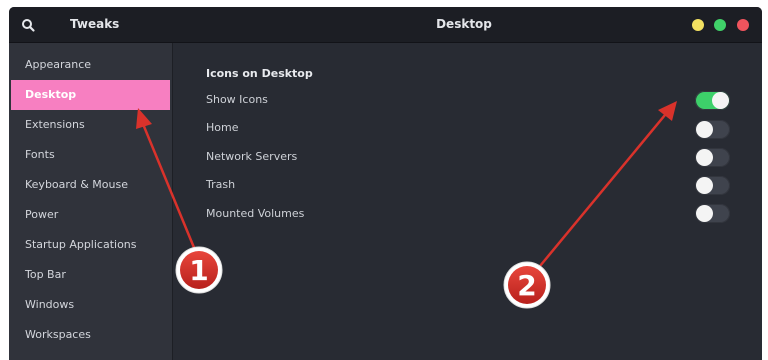 The image size is (768, 360). I want to click on section-title: Icons on Desktop, so click(259, 73).